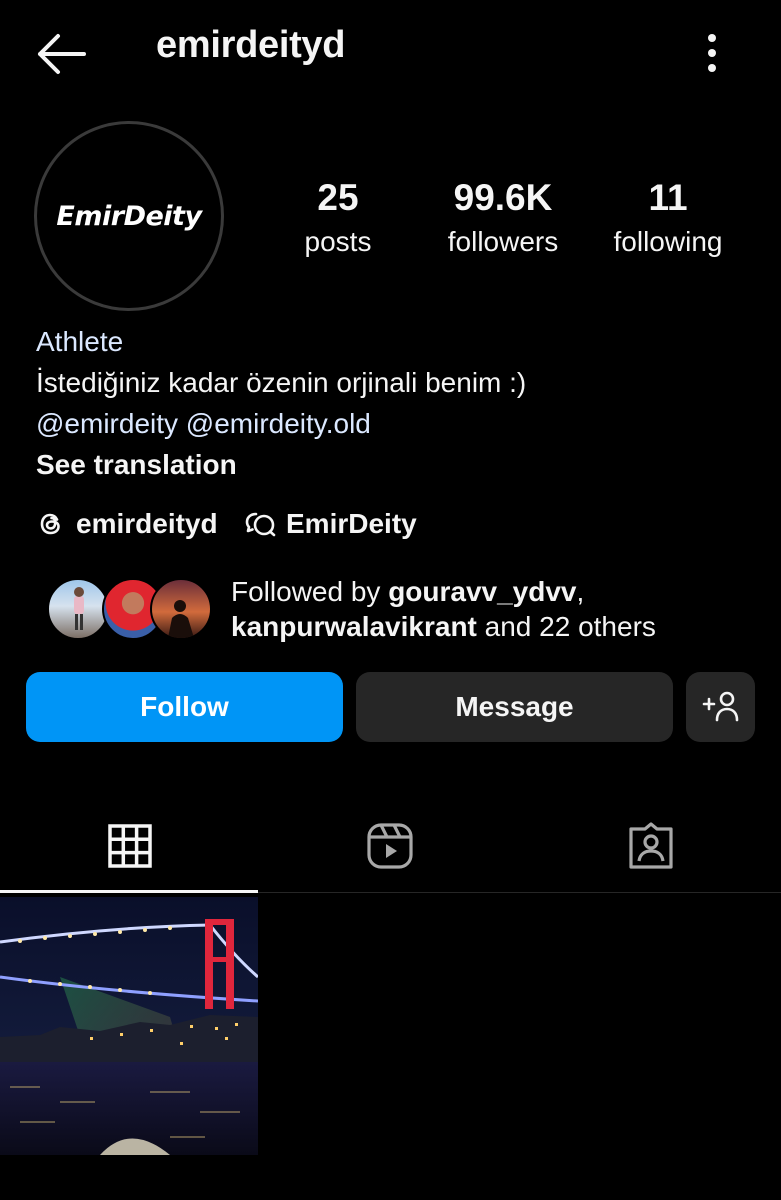 The width and height of the screenshot is (781, 1200). I want to click on followed-by-suffix: and 22 others, so click(566, 626).